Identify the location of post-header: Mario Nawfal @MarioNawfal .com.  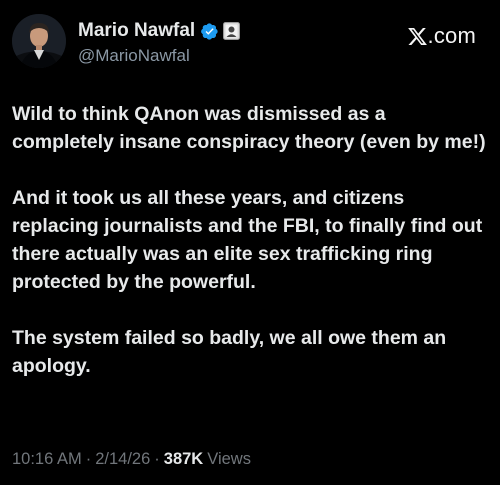
(250, 41).